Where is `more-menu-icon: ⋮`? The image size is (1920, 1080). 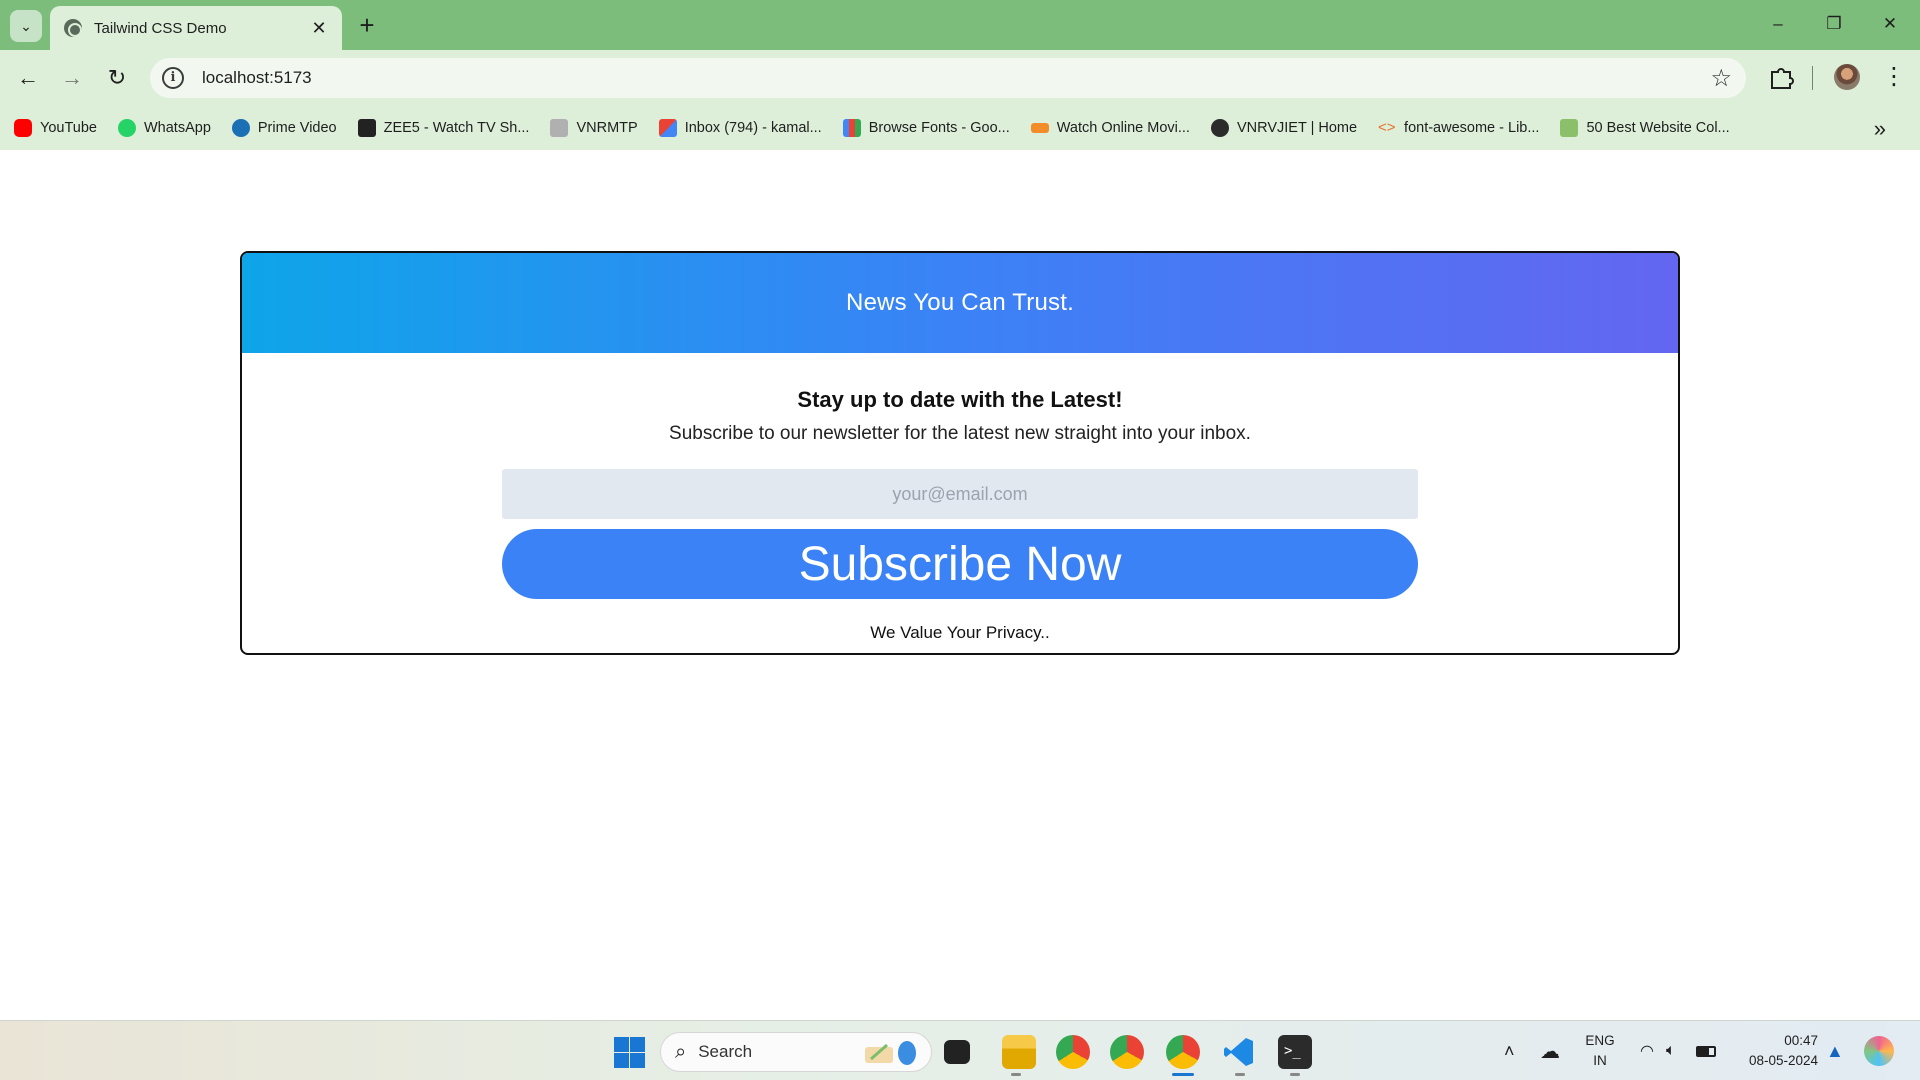
more-menu-icon: ⋮ is located at coordinates (1894, 77).